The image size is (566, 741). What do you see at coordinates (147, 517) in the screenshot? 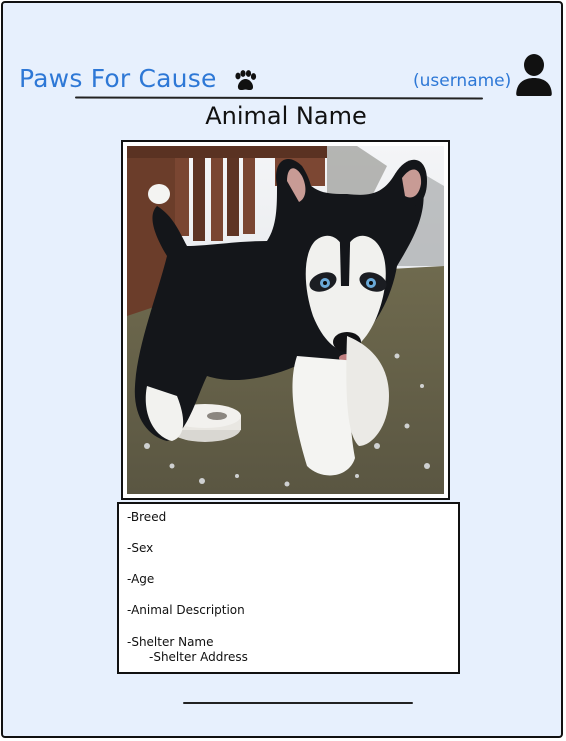
I see `breed-label: -Breed` at bounding box center [147, 517].